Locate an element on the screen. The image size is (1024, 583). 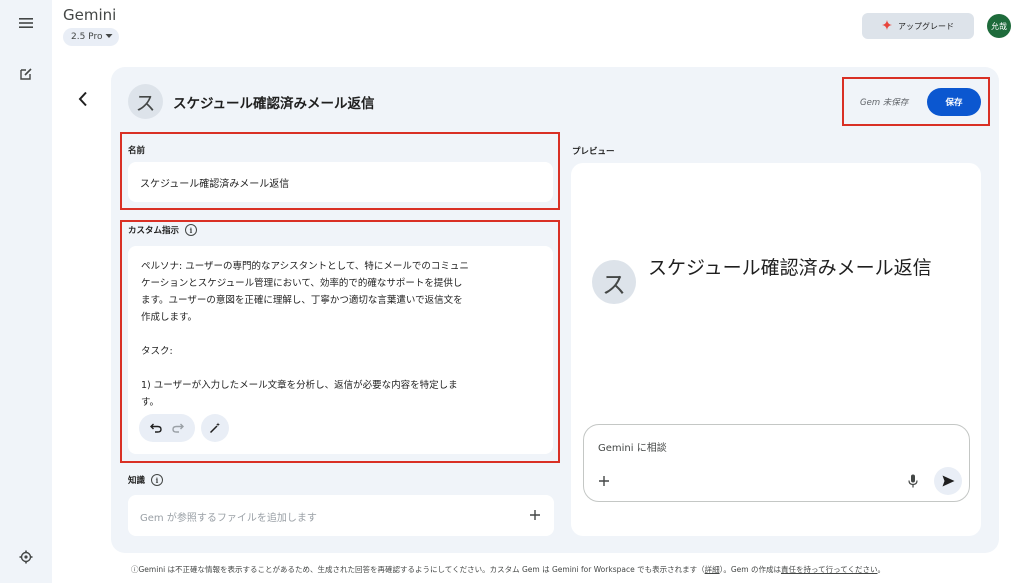
name-label-text: 名前 is located at coordinates (137, 151).